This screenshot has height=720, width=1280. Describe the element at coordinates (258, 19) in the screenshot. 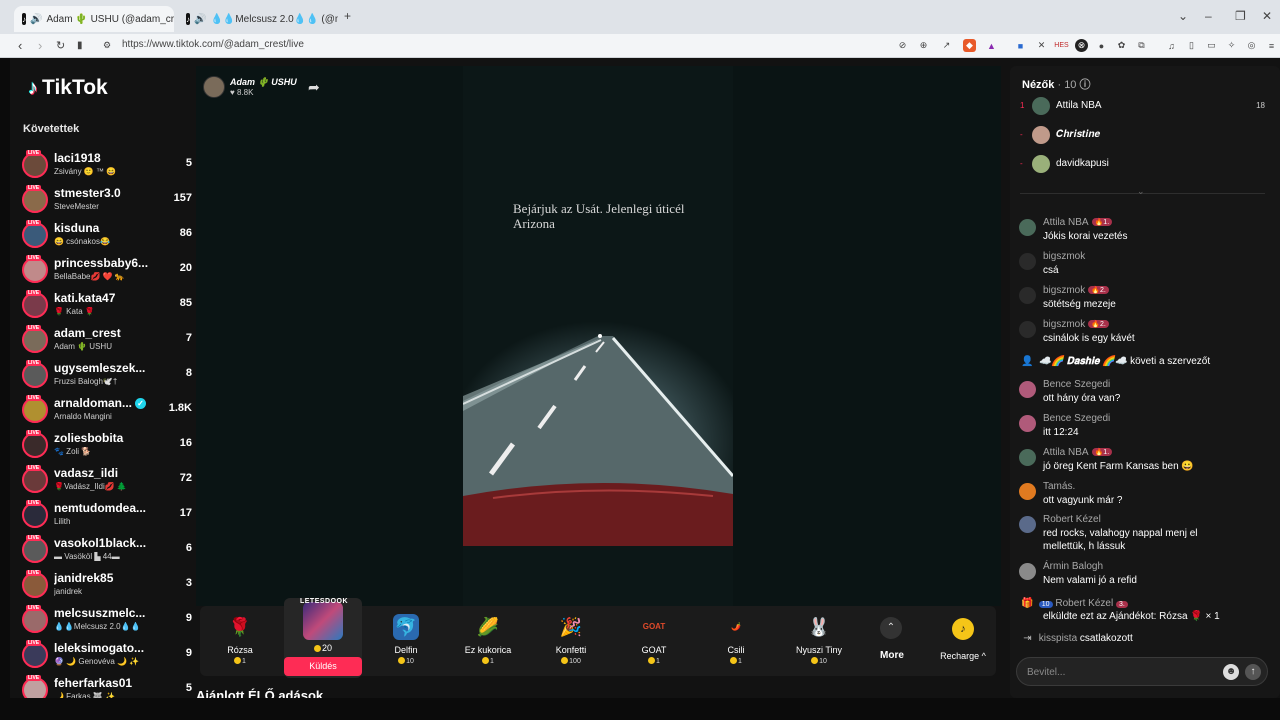

I see `browser-tab: ♪ 🔊 💧💧Melcsusz 2.0💧💧 (@melcsu` at that location.